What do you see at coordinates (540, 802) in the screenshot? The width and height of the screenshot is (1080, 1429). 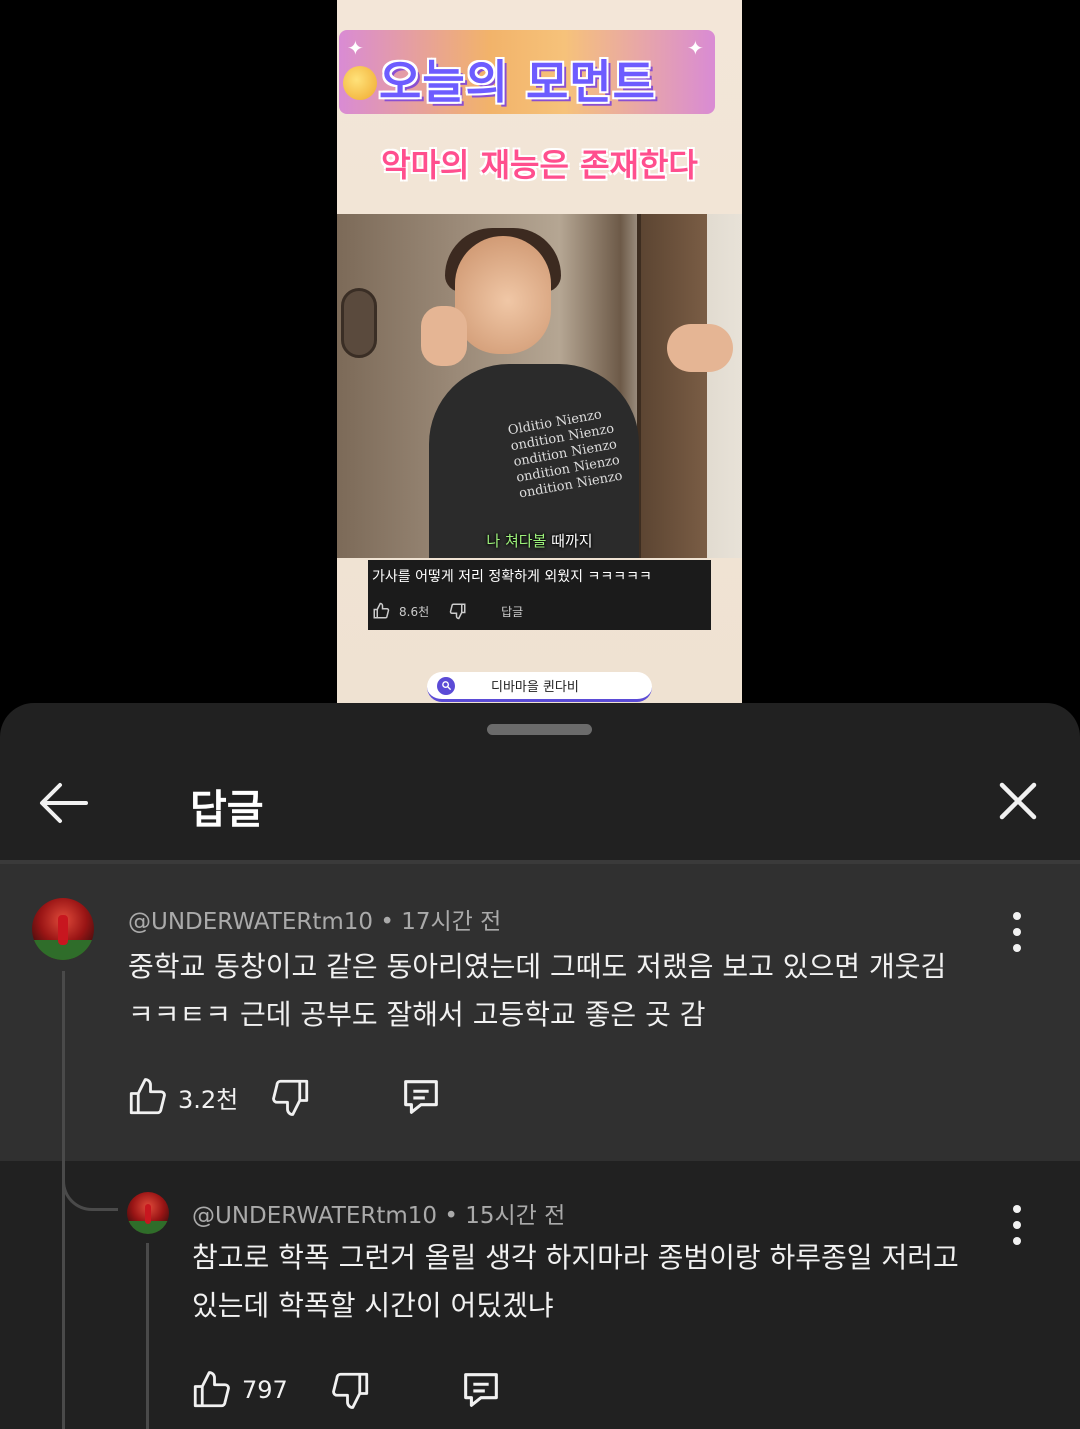 I see `sheet-header: 답글` at bounding box center [540, 802].